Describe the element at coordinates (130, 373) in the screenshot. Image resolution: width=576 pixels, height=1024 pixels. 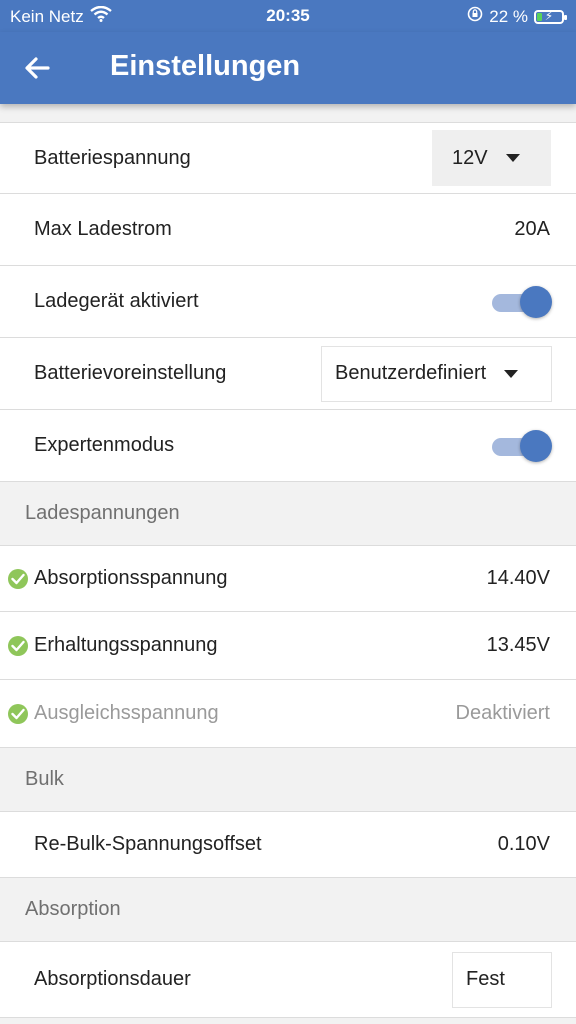
I see `battery-preset-label: Batterievoreinstellung` at that location.